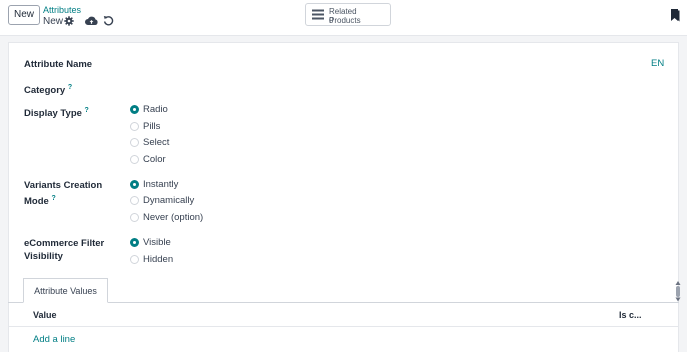 Image resolution: width=687 pixels, height=352 pixels. Describe the element at coordinates (318, 14) in the screenshot. I see `list-icon` at that location.